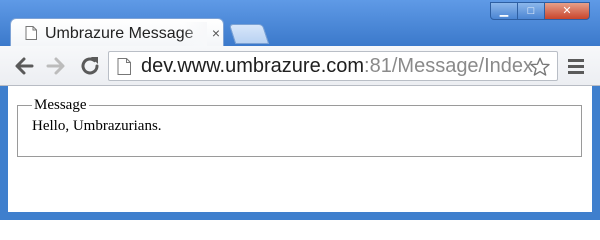  What do you see at coordinates (119, 33) in the screenshot?
I see `tab-title: Umbrazure Message` at bounding box center [119, 33].